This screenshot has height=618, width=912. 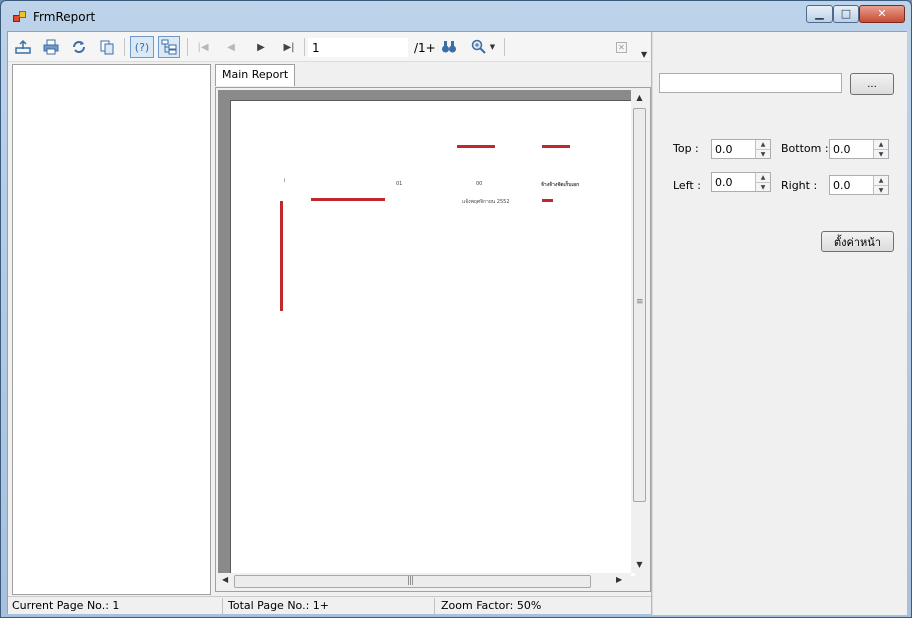 I want to click on horizontal-scrollbar: ◀ ||| ▶, so click(x=424, y=581).